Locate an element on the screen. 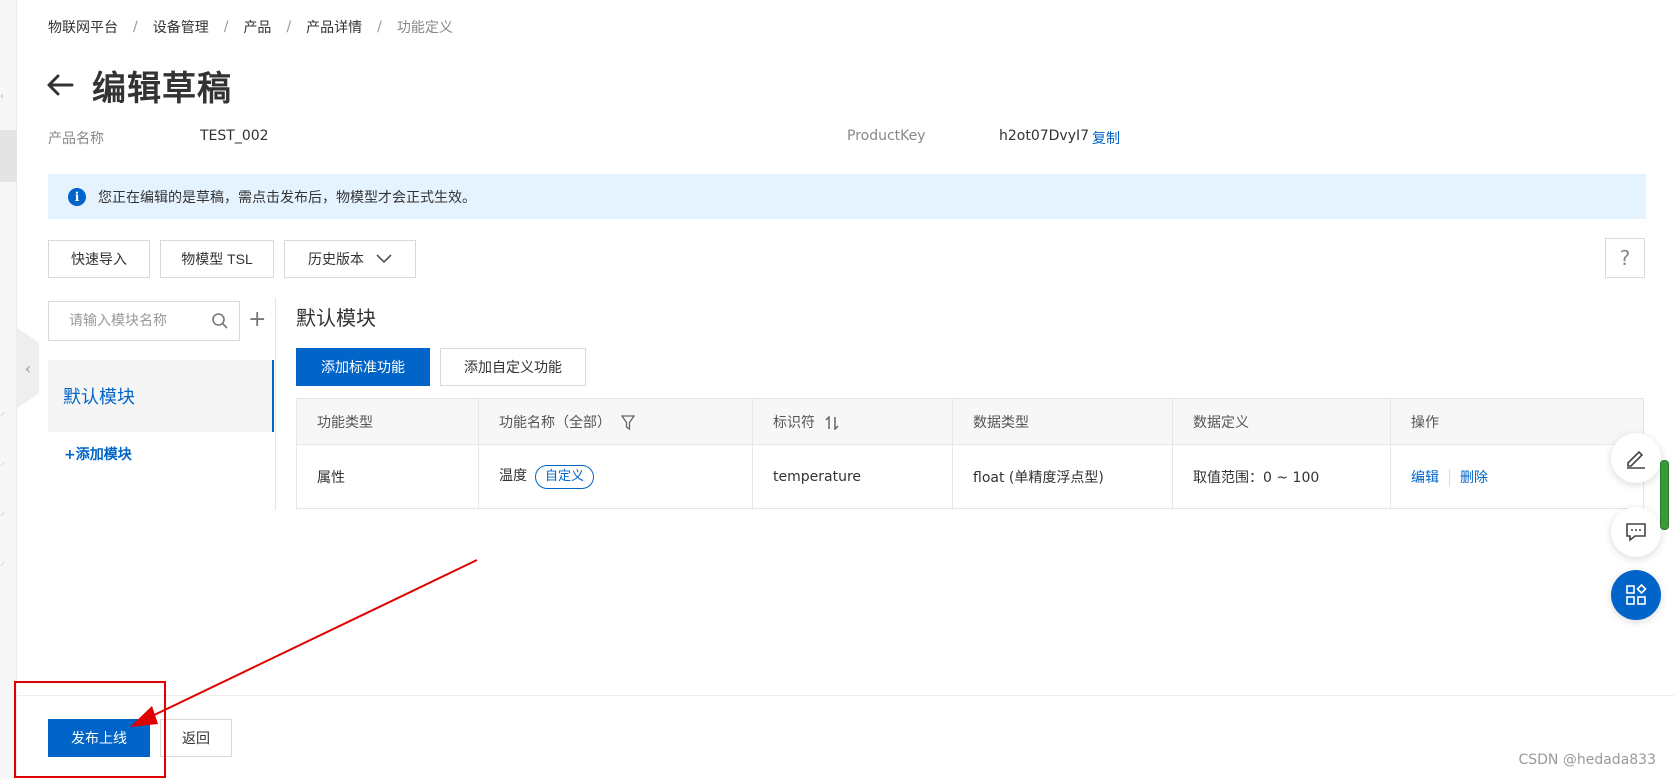 The width and height of the screenshot is (1674, 779). column-header-label: 标识符 is located at coordinates (794, 422).